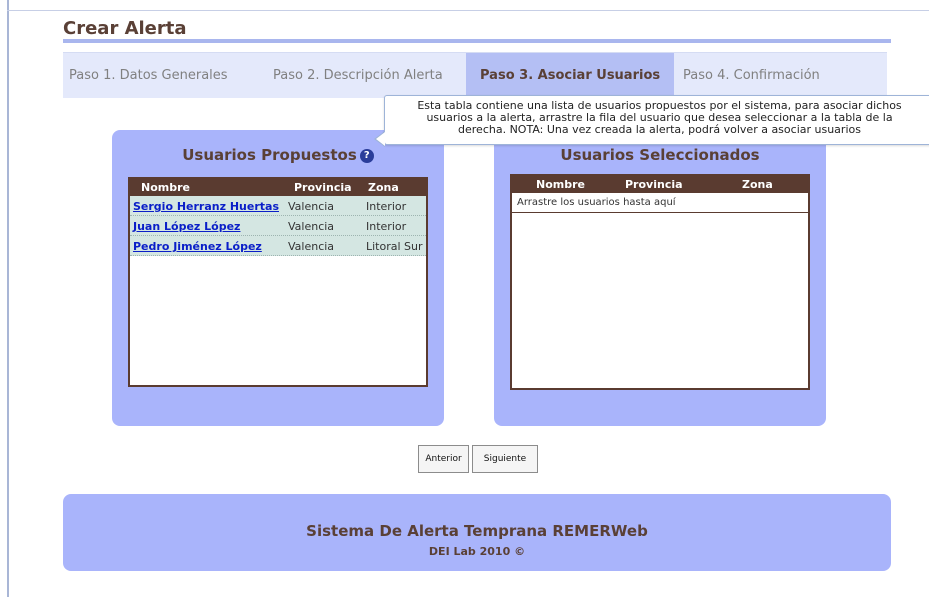 The image size is (929, 597). What do you see at coordinates (477, 551) in the screenshot?
I see `footer-copyright: DEI Lab 2010 ©` at bounding box center [477, 551].